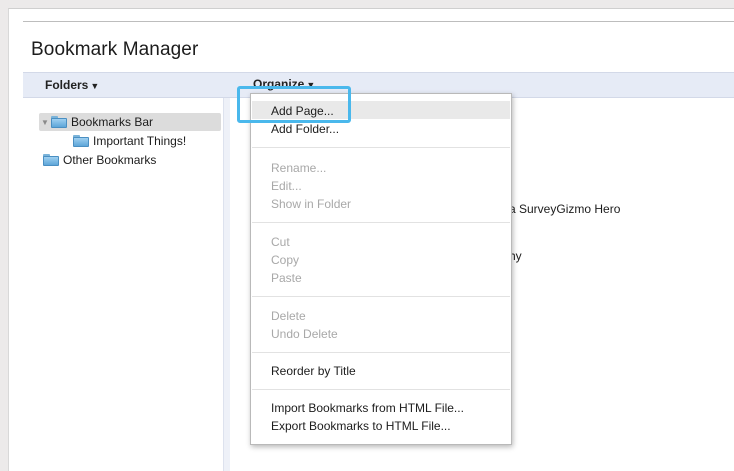  What do you see at coordinates (46, 123) in the screenshot?
I see `disclosure-triangle-icon: ▼` at bounding box center [46, 123].